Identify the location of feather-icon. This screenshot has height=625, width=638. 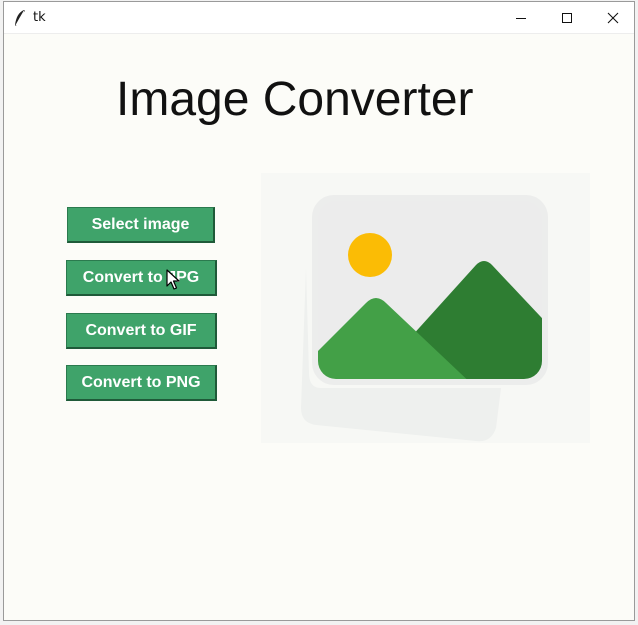
(20, 18).